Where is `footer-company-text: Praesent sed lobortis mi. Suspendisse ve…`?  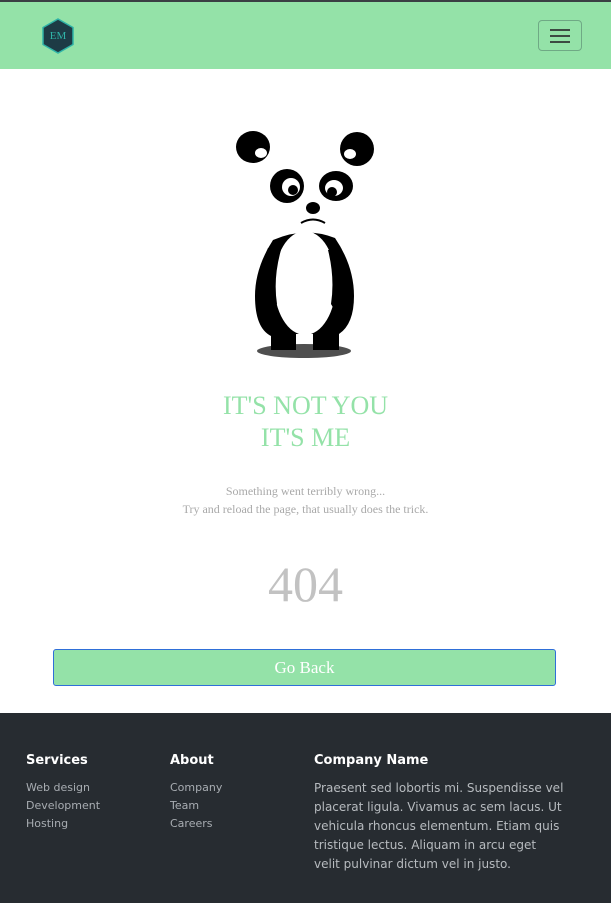
footer-company-text: Praesent sed lobortis mi. Suspendisse ve… is located at coordinates (439, 826).